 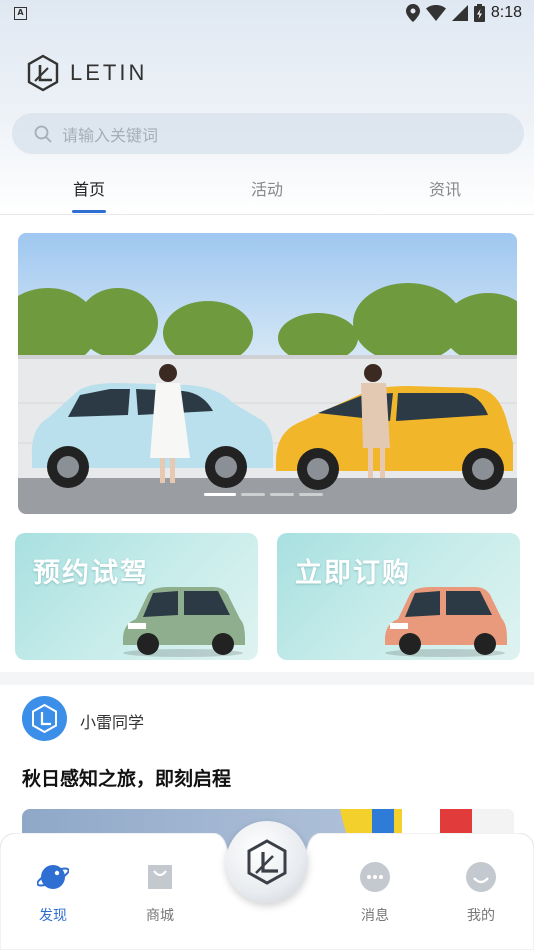 I want to click on center-logo-button, so click(x=267, y=862).